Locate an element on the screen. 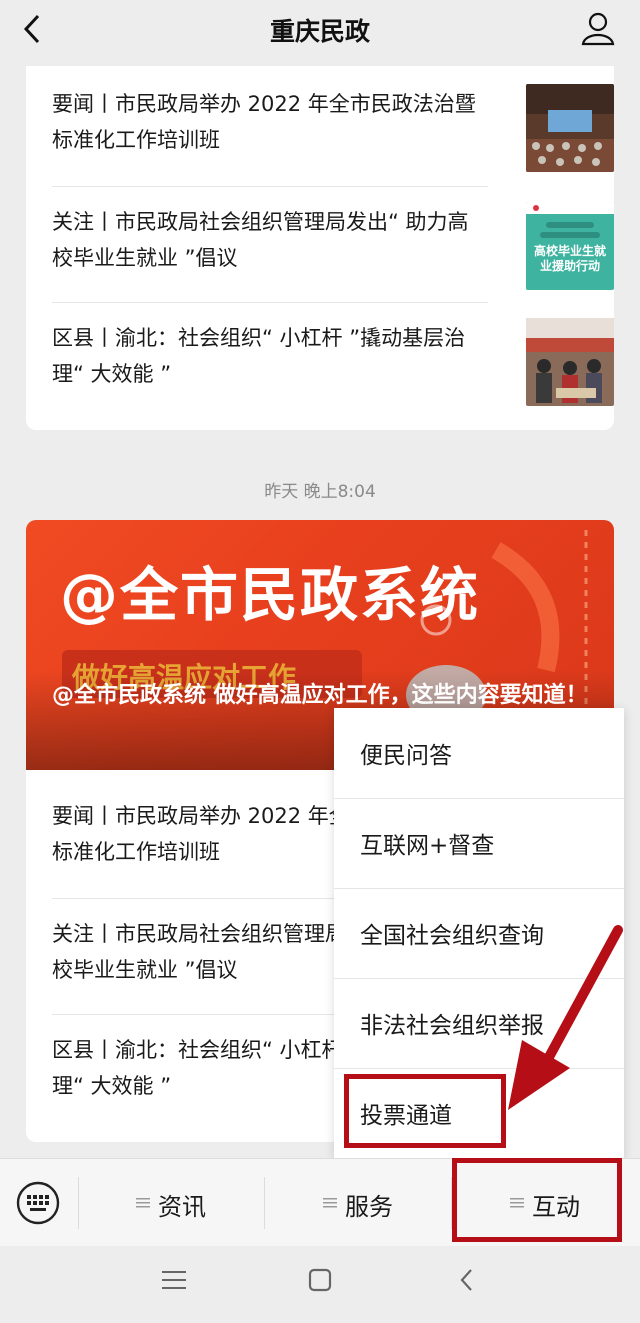 The image size is (640, 1323). page-title: 重庆民政 is located at coordinates (319, 31).